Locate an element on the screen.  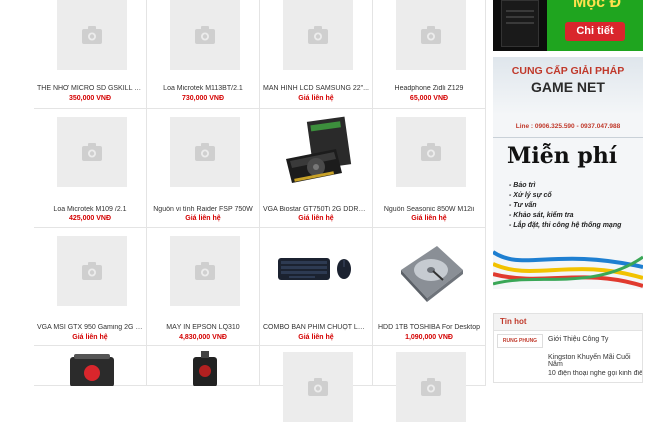
product-card: Loa Microtek M113BT/2.1 730,000 VNĐ is located at coordinates (203, 54).